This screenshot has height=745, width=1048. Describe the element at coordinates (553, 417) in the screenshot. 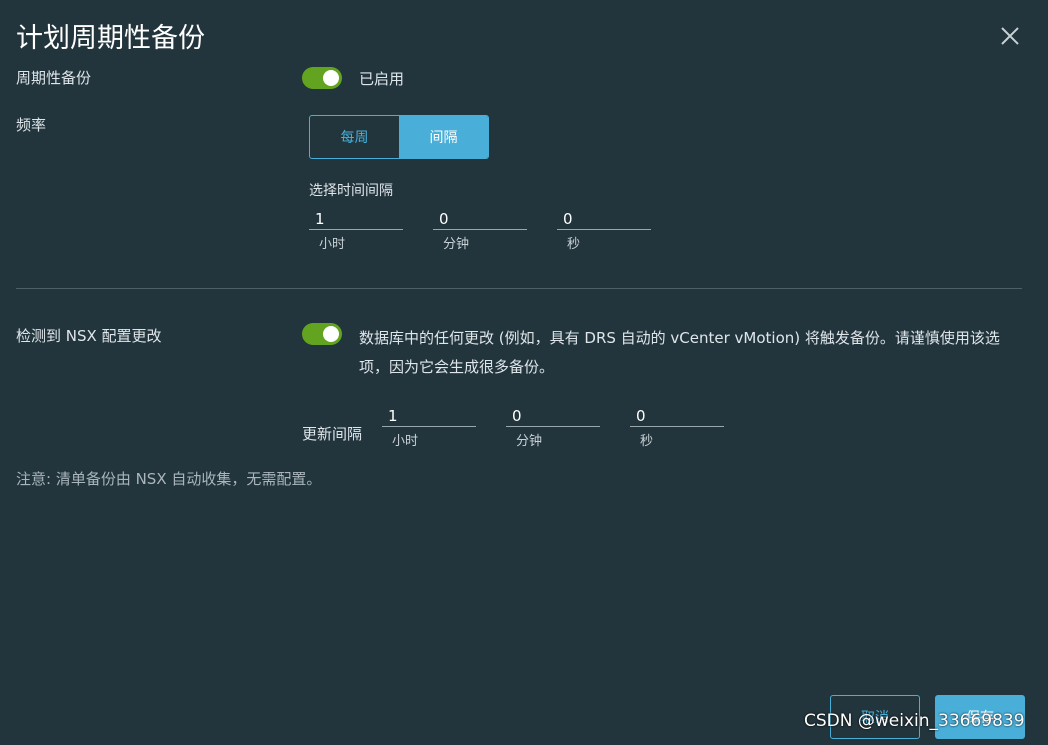

I see `update-minutes-input: 0` at that location.